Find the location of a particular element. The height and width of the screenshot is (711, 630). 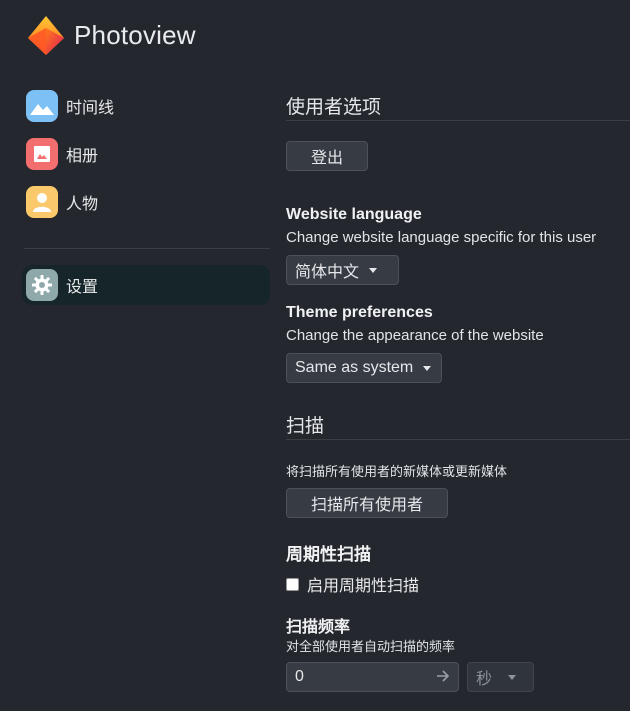

scan-frequency-heading: 扫描频率 is located at coordinates (318, 627).